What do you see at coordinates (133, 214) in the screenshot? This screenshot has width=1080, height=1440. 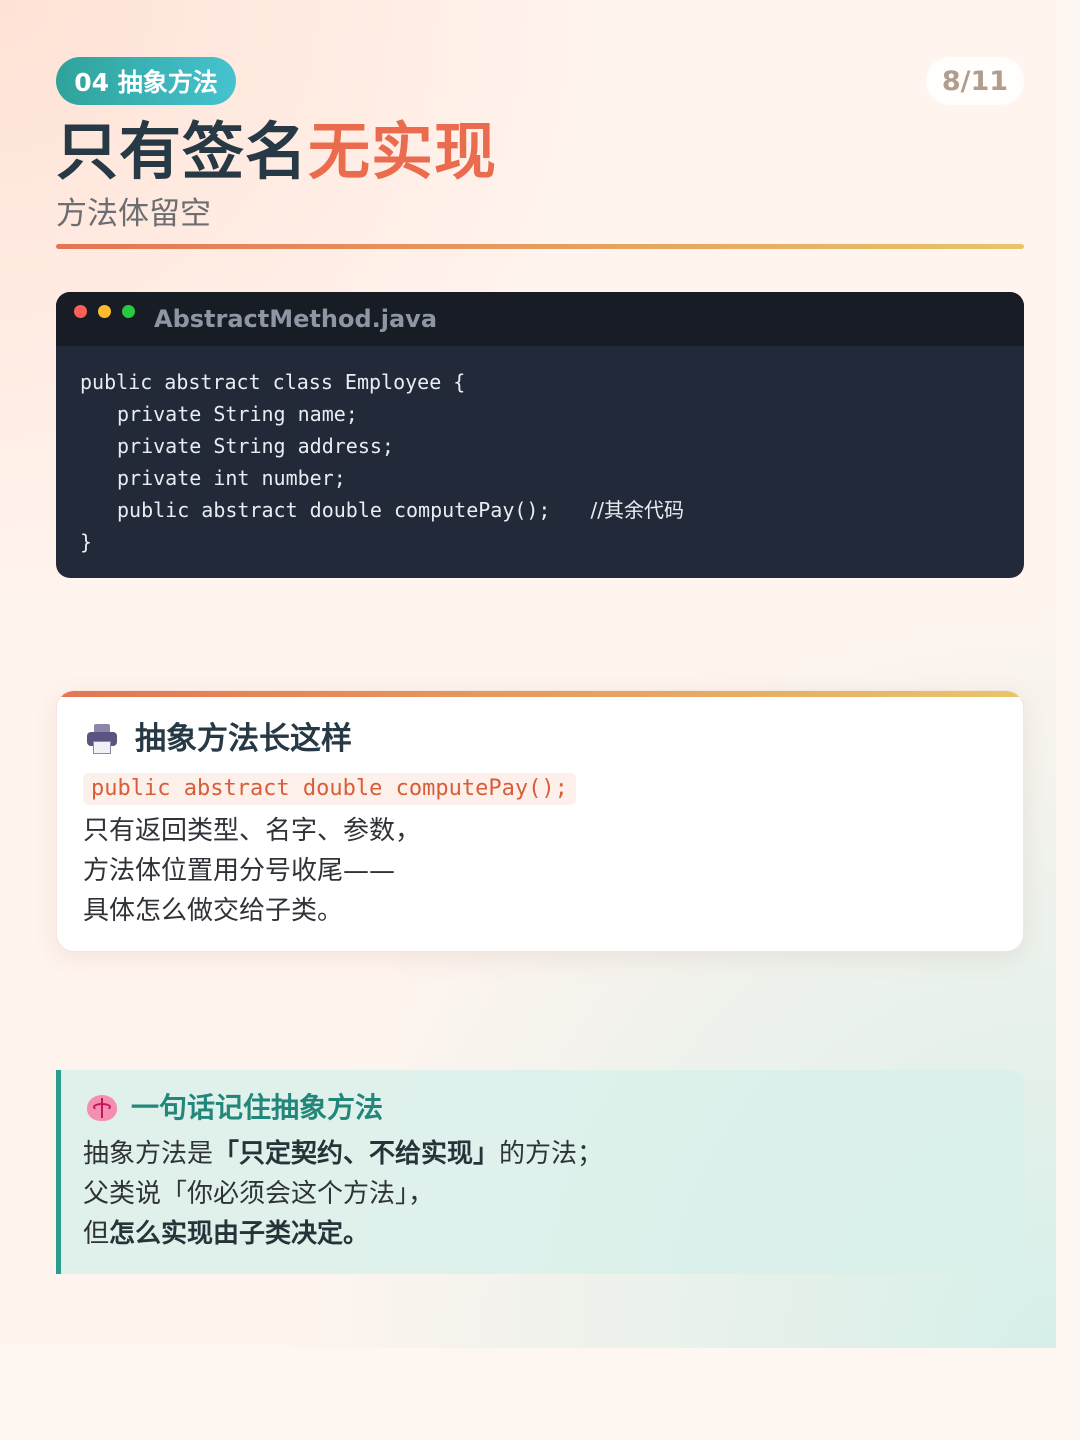 I see `page-subtitle: 方法体留空` at bounding box center [133, 214].